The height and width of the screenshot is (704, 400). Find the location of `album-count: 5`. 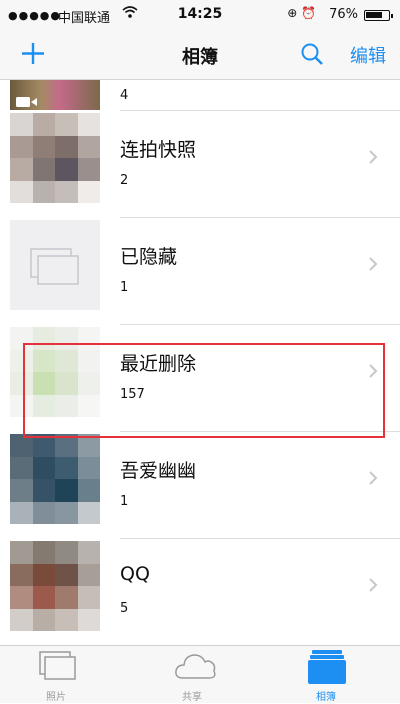

album-count: 5 is located at coordinates (124, 608).